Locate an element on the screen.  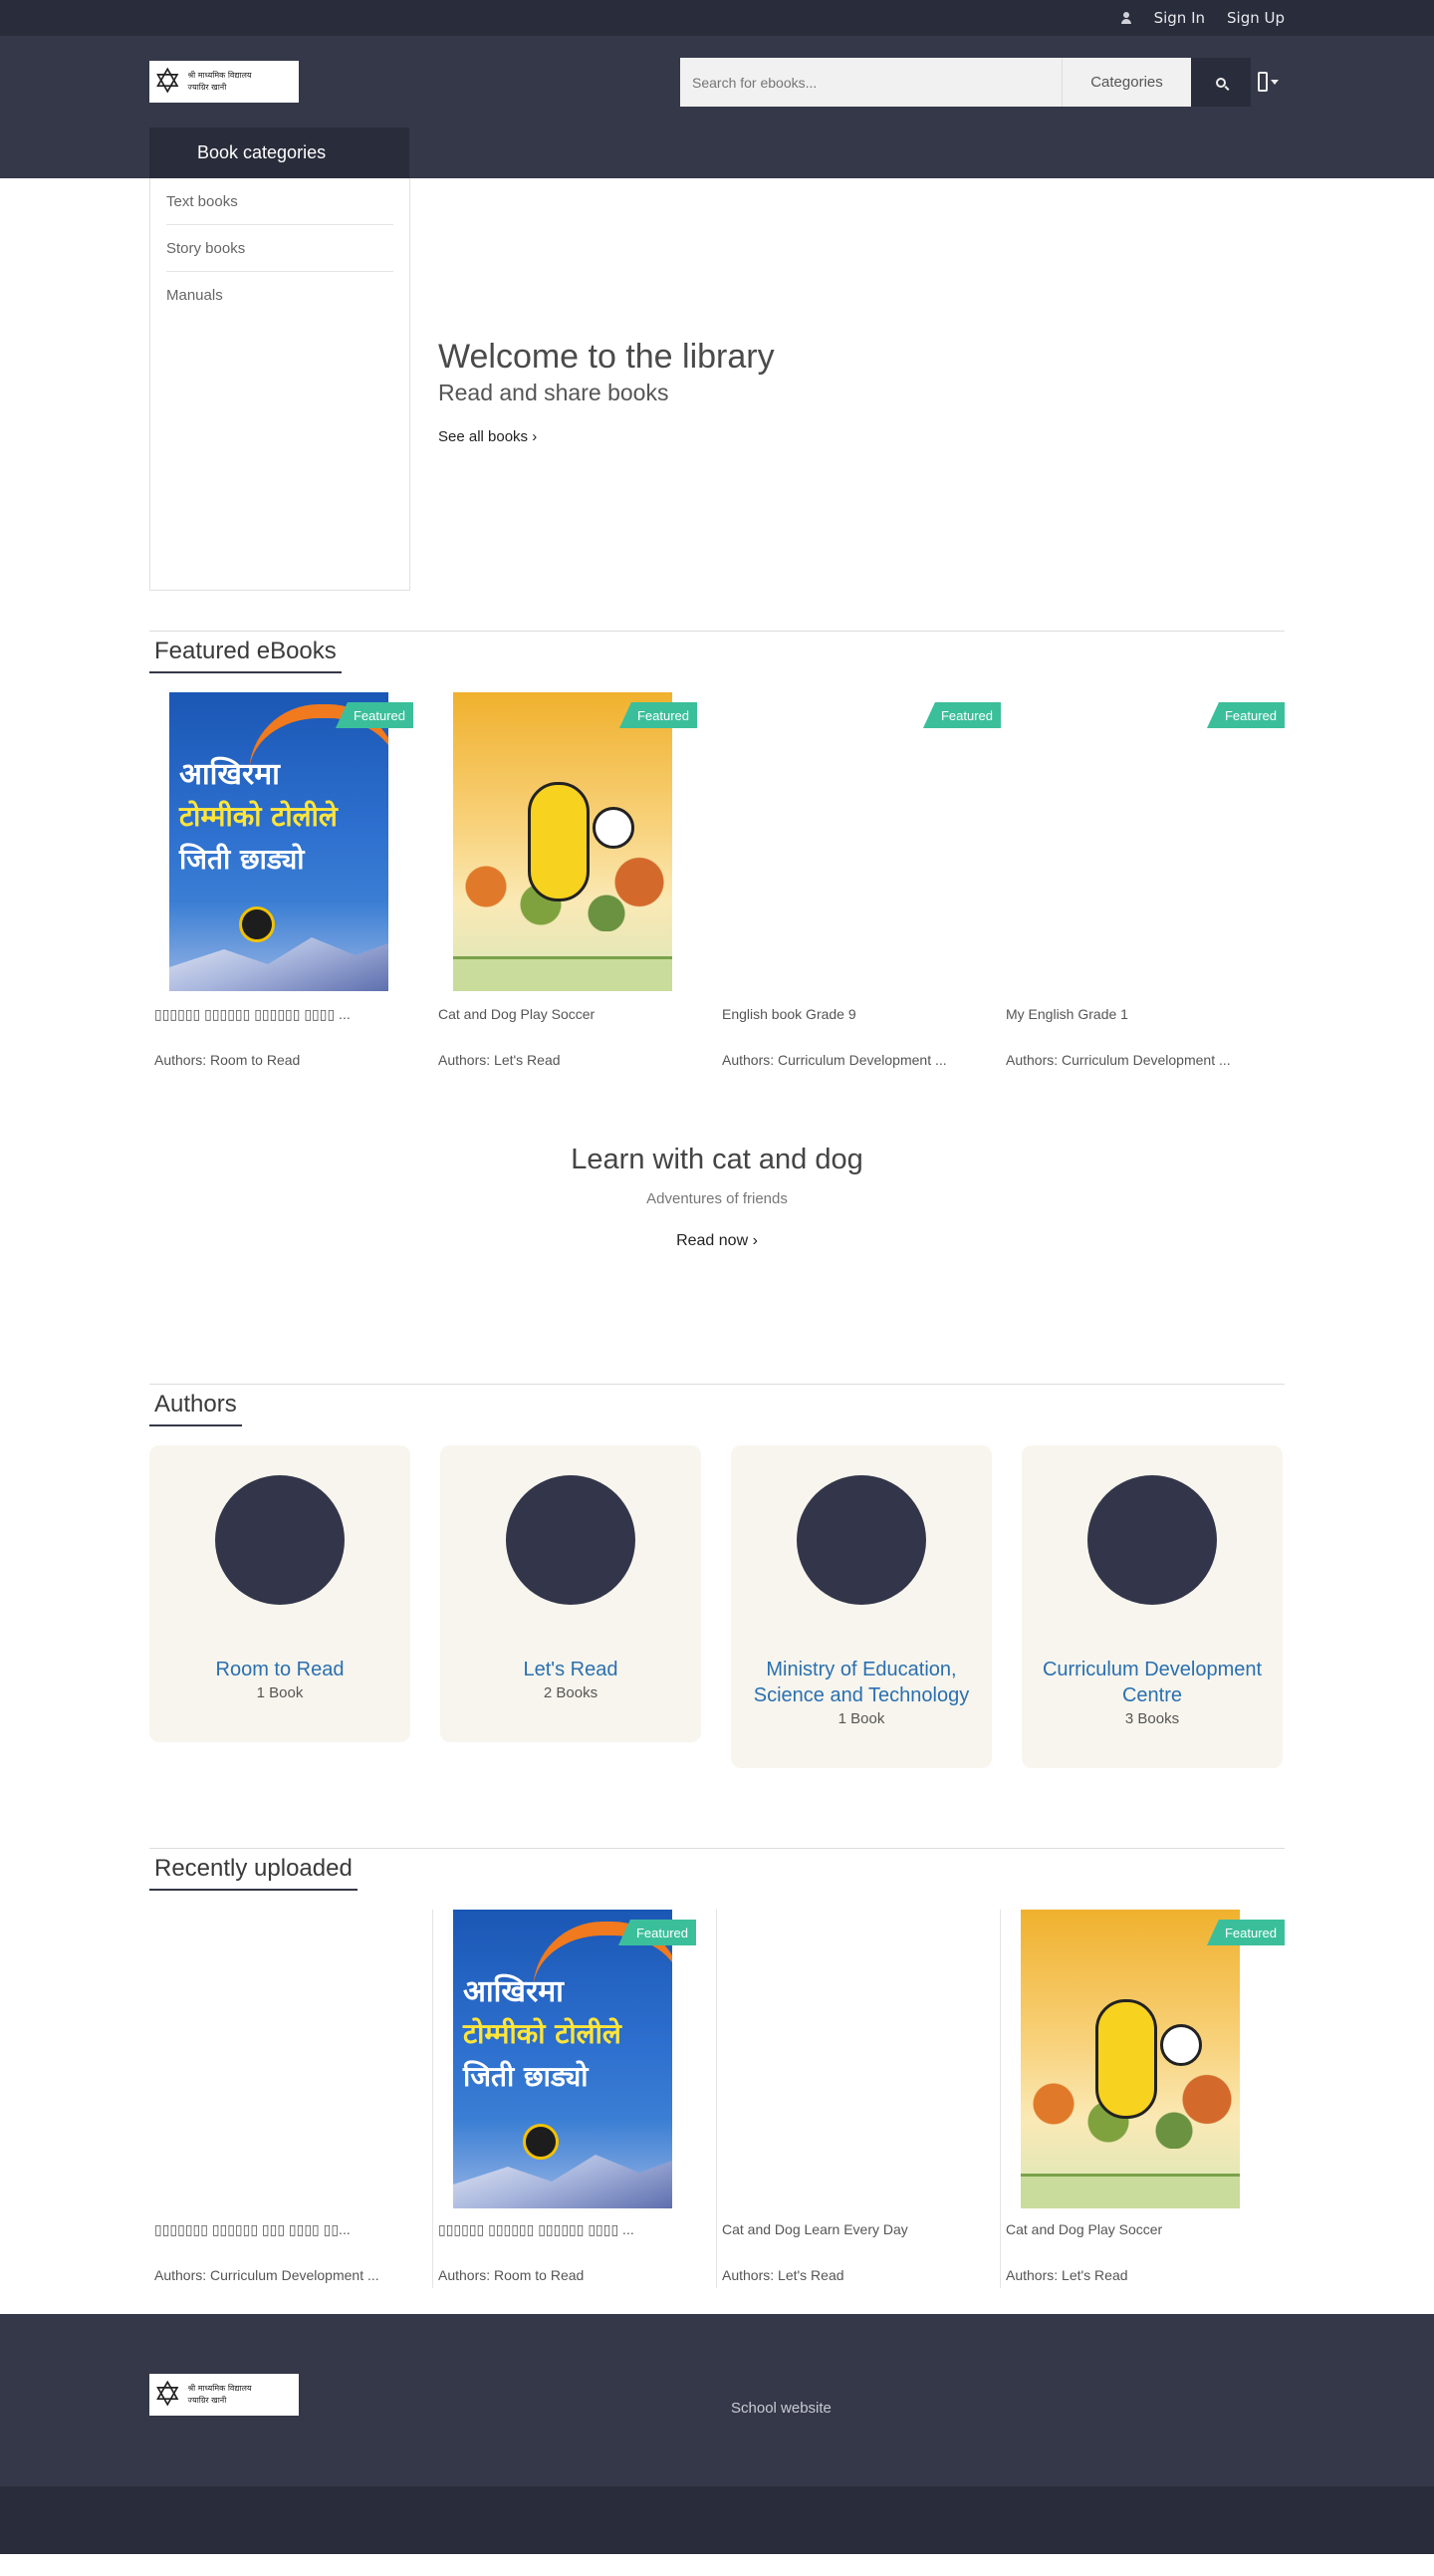
author-card: Curriculum Development Centre 3 Books is located at coordinates (1152, 1606).